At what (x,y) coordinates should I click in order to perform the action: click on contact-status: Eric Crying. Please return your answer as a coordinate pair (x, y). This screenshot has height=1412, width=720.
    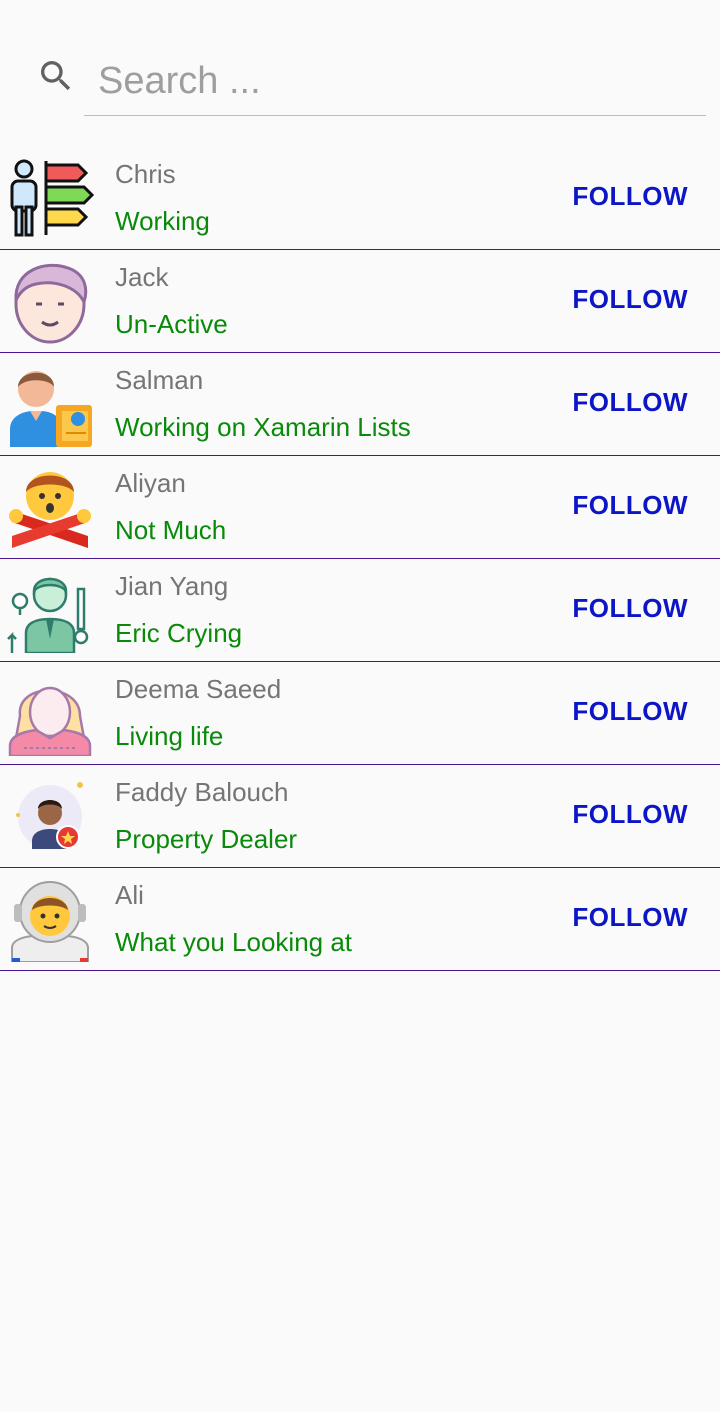
    Looking at the image, I should click on (179, 633).